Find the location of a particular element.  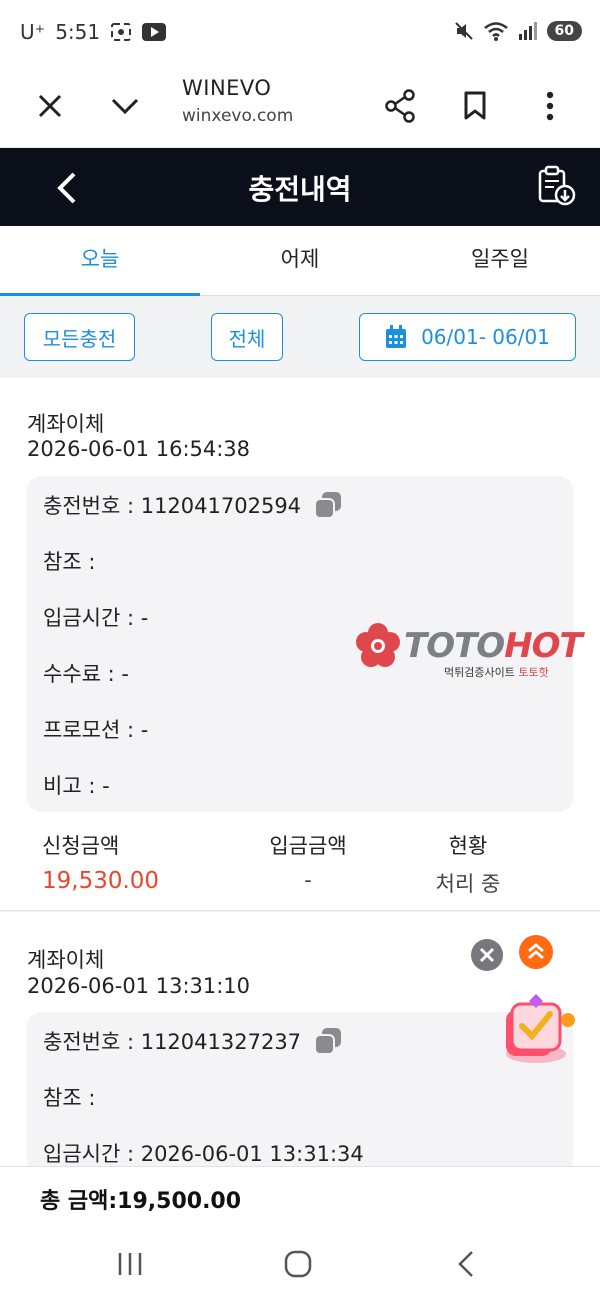

bookmark-button is located at coordinates (475, 106).